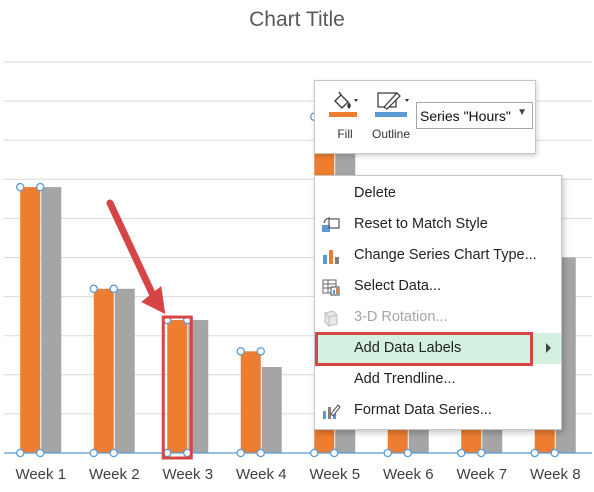  I want to click on x-tick-label: Week 1, so click(41, 474).